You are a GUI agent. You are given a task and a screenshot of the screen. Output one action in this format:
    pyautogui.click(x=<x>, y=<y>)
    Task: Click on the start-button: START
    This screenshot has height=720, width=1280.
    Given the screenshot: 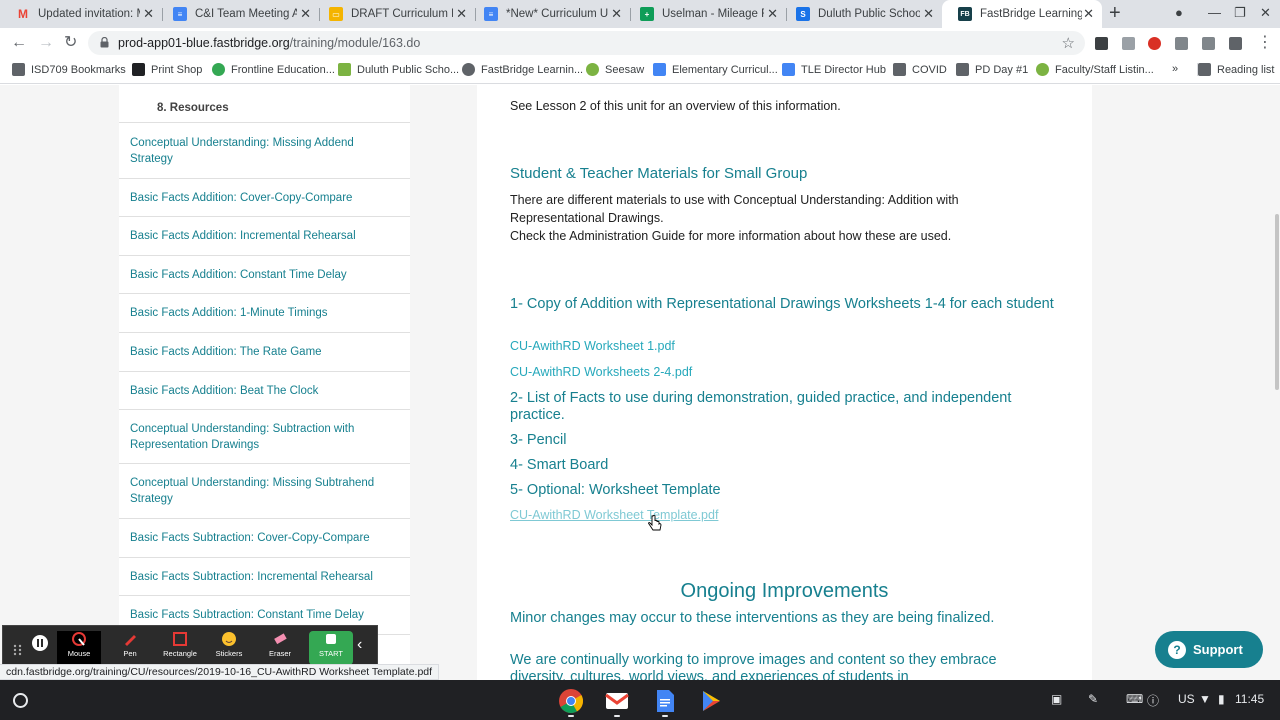 What is the action you would take?
    pyautogui.click(x=331, y=648)
    